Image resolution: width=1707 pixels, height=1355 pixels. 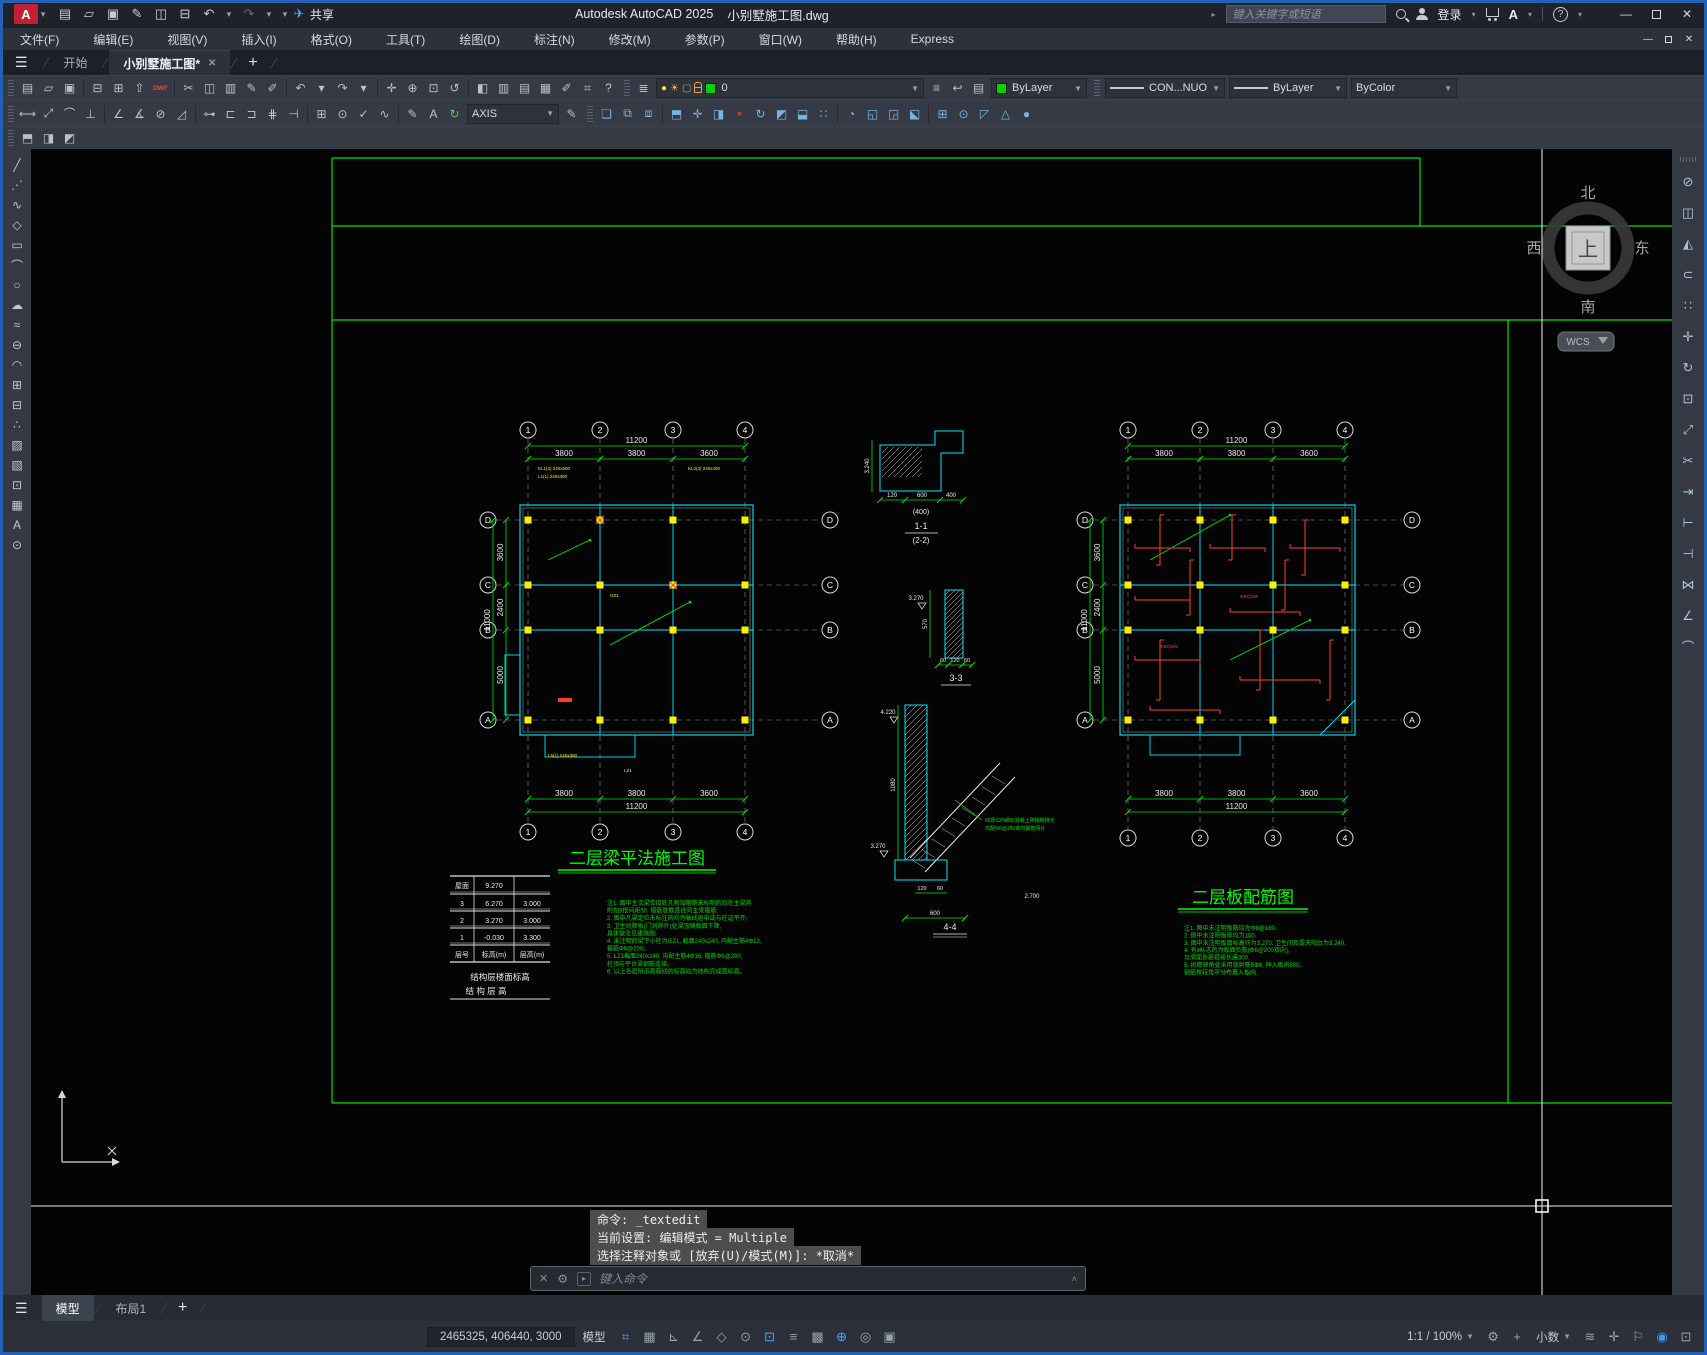 What do you see at coordinates (182, 1308) in the screenshot?
I see `new-layout-button: +` at bounding box center [182, 1308].